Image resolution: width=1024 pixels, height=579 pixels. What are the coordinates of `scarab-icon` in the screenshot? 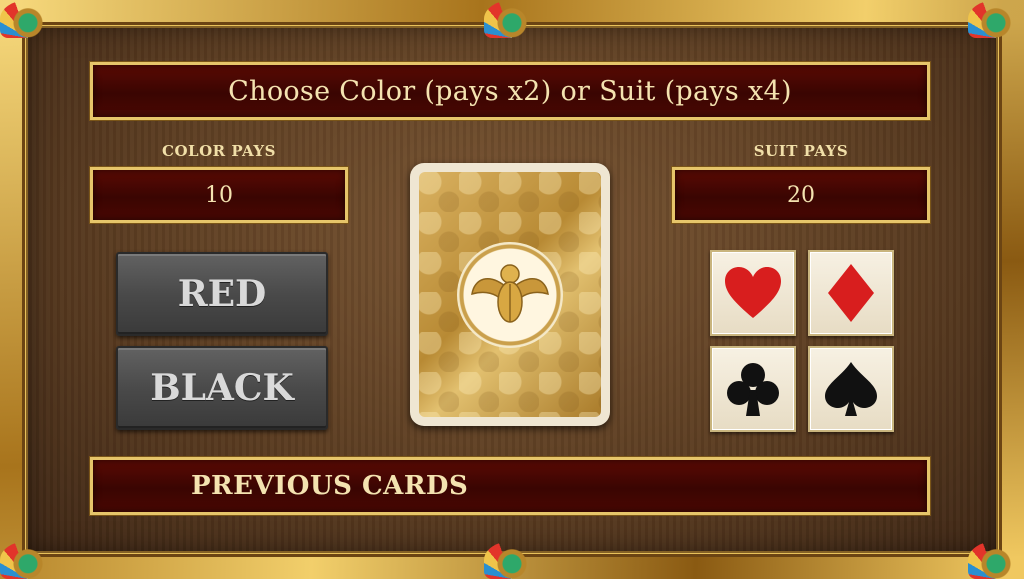 It's located at (510, 293).